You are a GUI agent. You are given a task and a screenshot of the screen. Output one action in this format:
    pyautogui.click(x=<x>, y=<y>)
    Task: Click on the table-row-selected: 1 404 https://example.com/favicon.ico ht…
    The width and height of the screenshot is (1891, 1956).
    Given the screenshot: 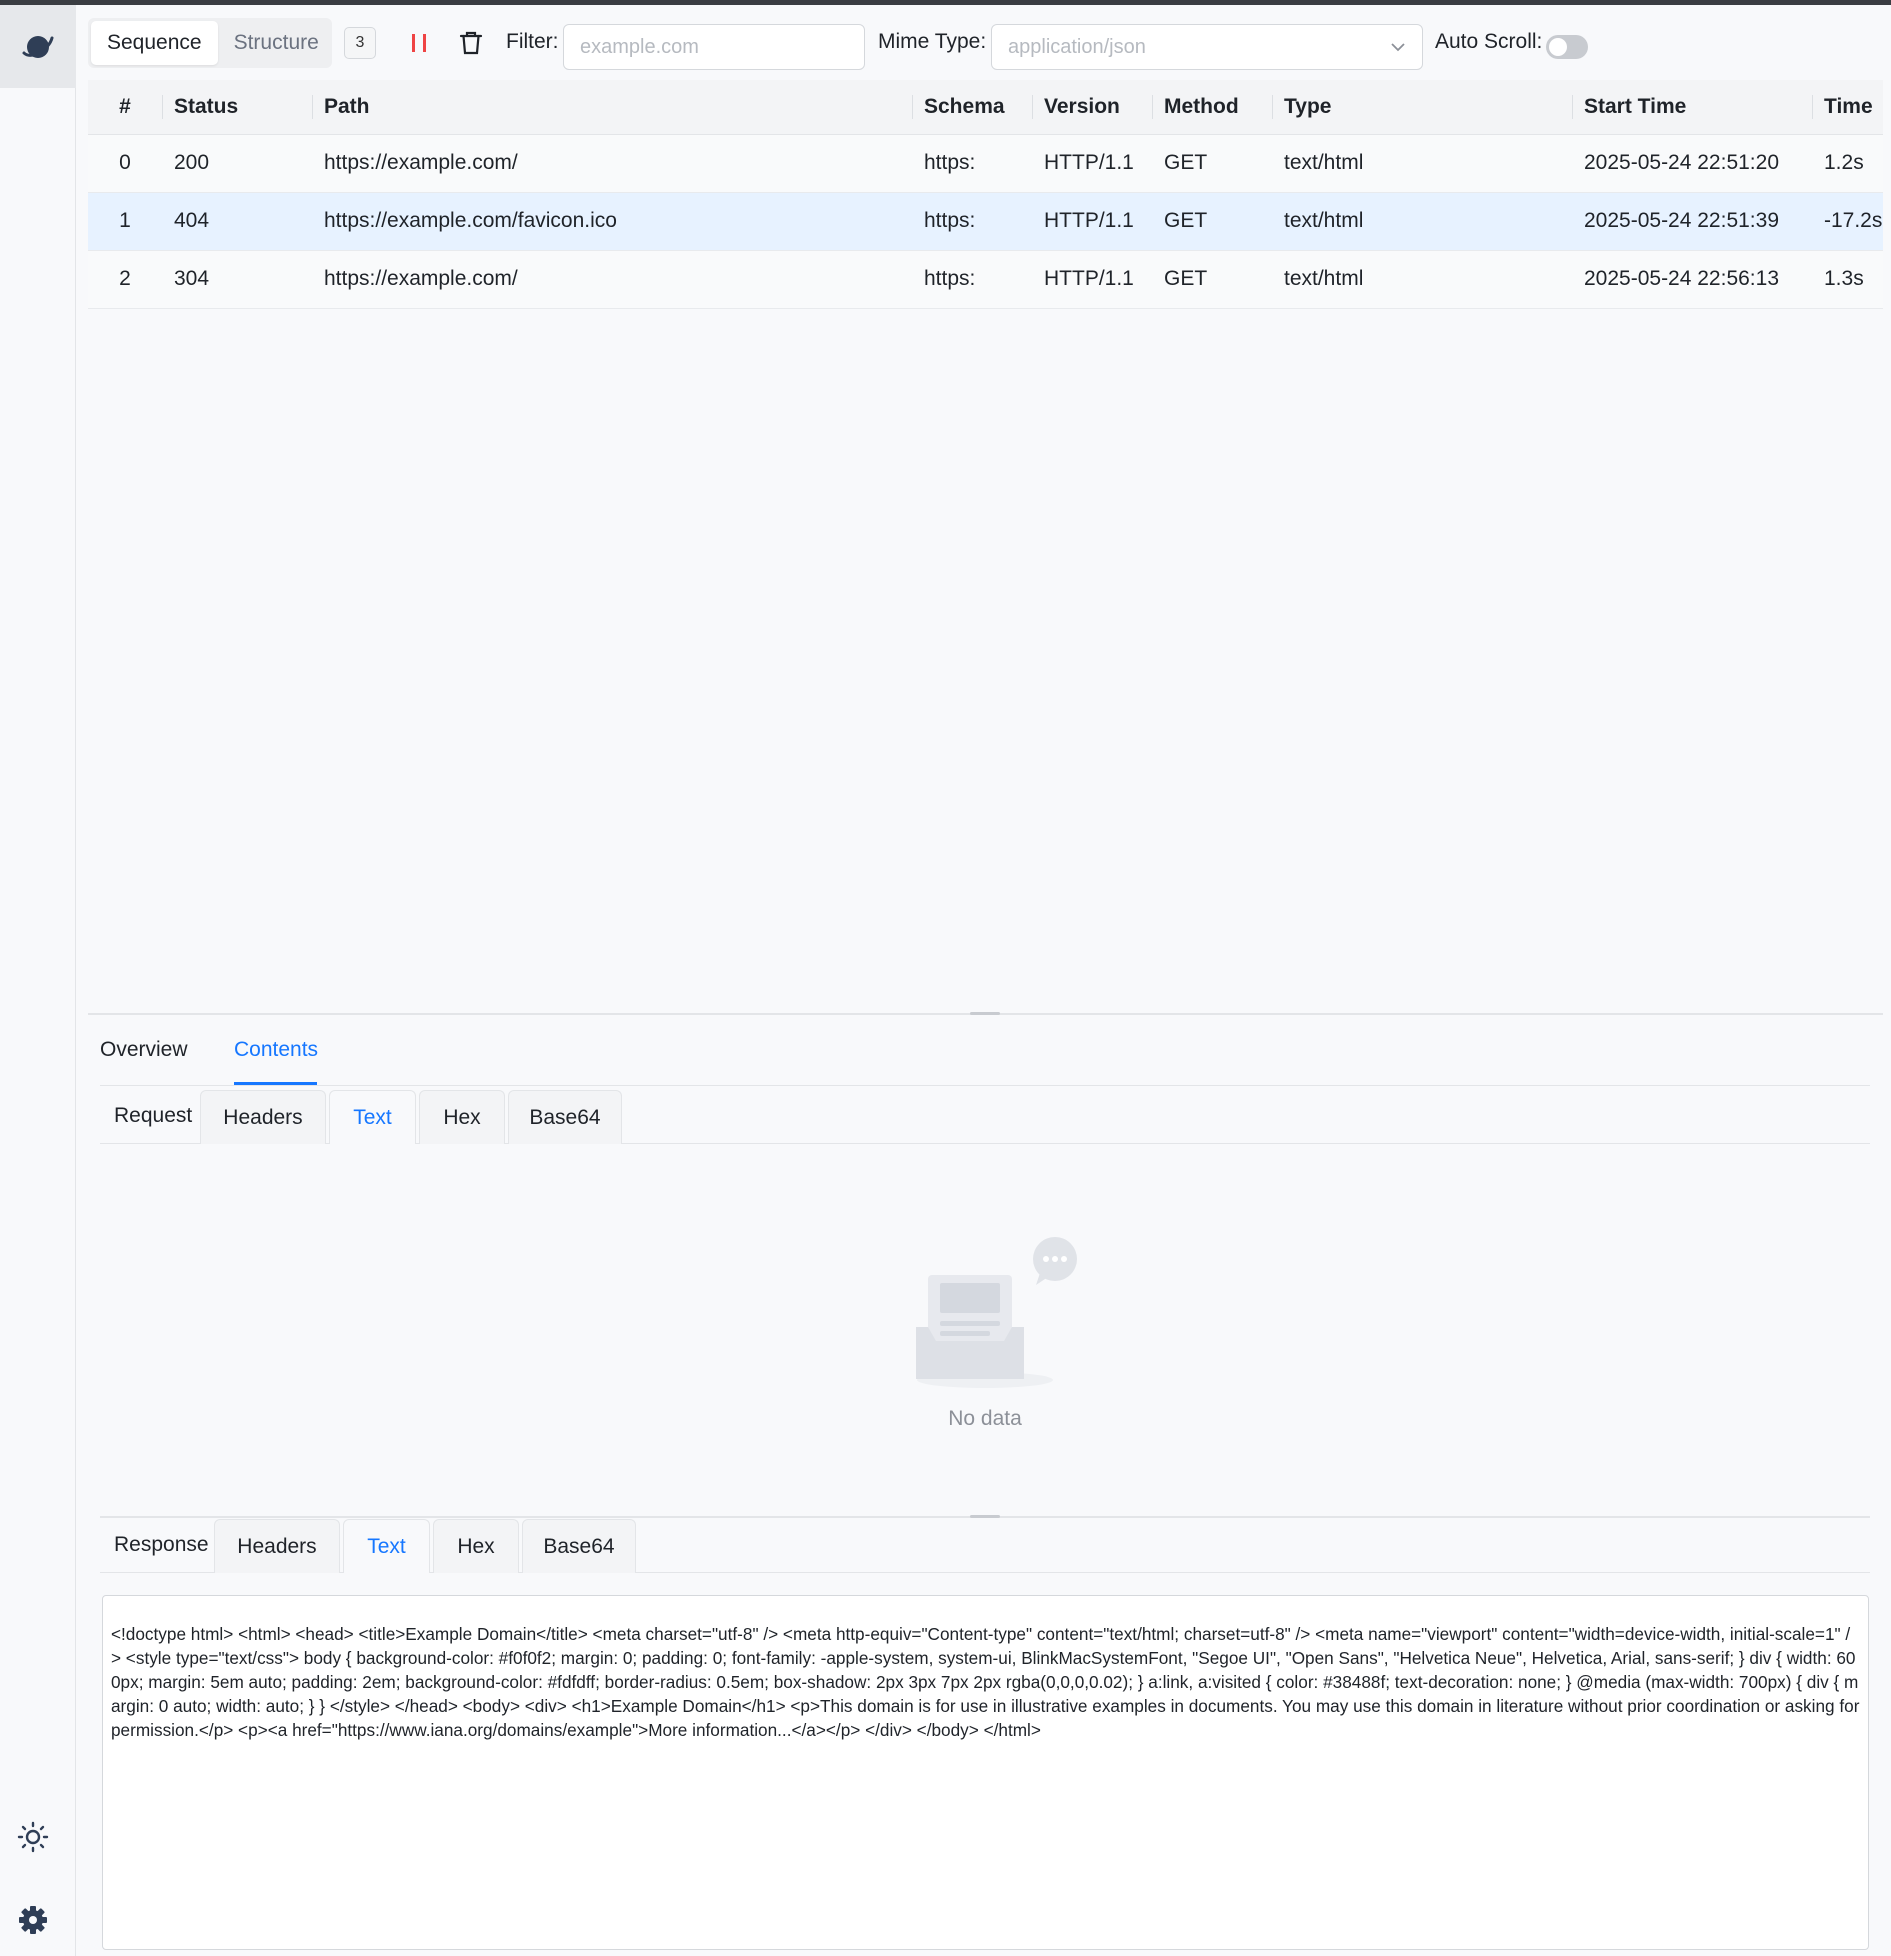 What is the action you would take?
    pyautogui.click(x=985, y=221)
    